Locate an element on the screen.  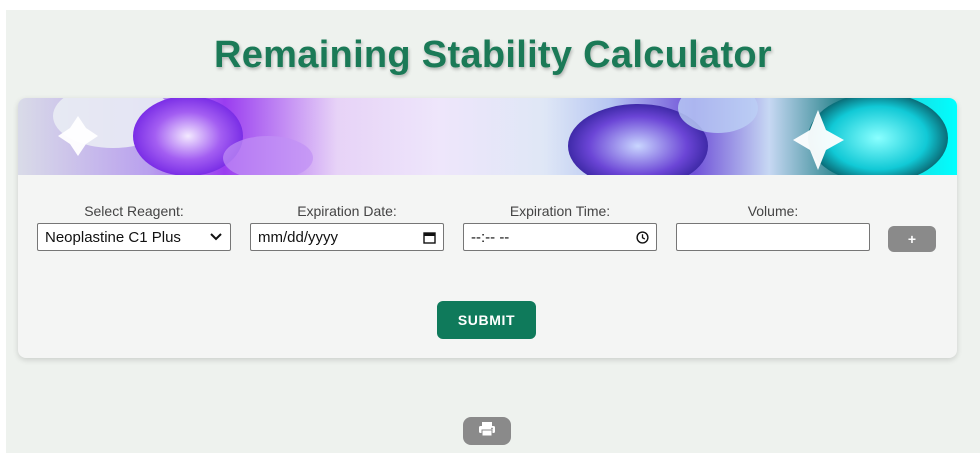
expiration-time-placeholder: --:-- -- is located at coordinates (490, 237).